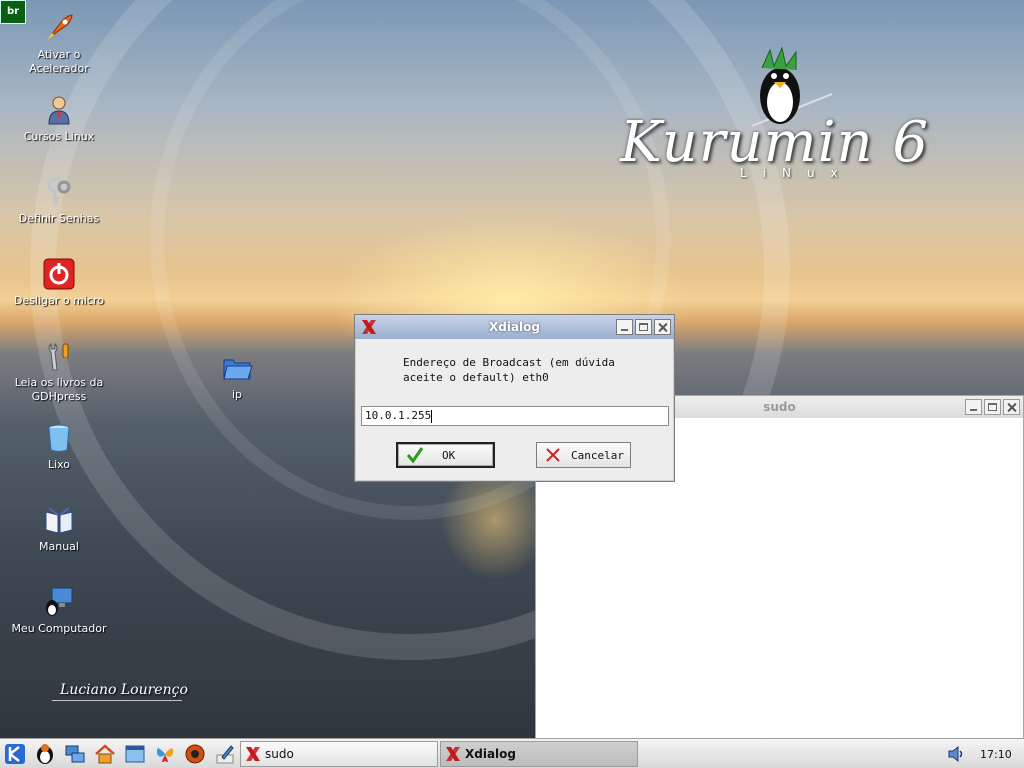 Image resolution: width=1024 pixels, height=768 pixels. Describe the element at coordinates (797, 173) in the screenshot. I see `logo-subtext: LiNux` at that location.